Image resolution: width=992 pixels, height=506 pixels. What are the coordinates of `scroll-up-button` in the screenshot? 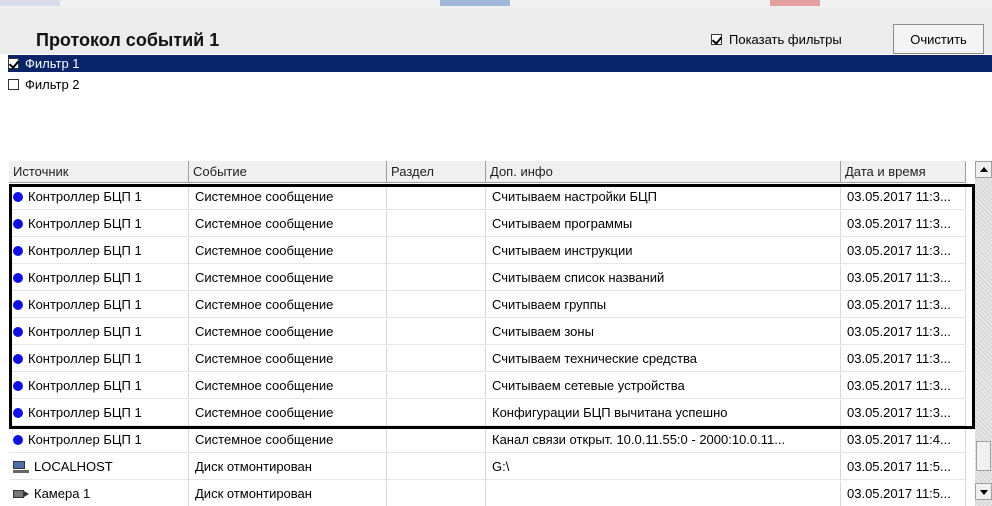 It's located at (983, 169).